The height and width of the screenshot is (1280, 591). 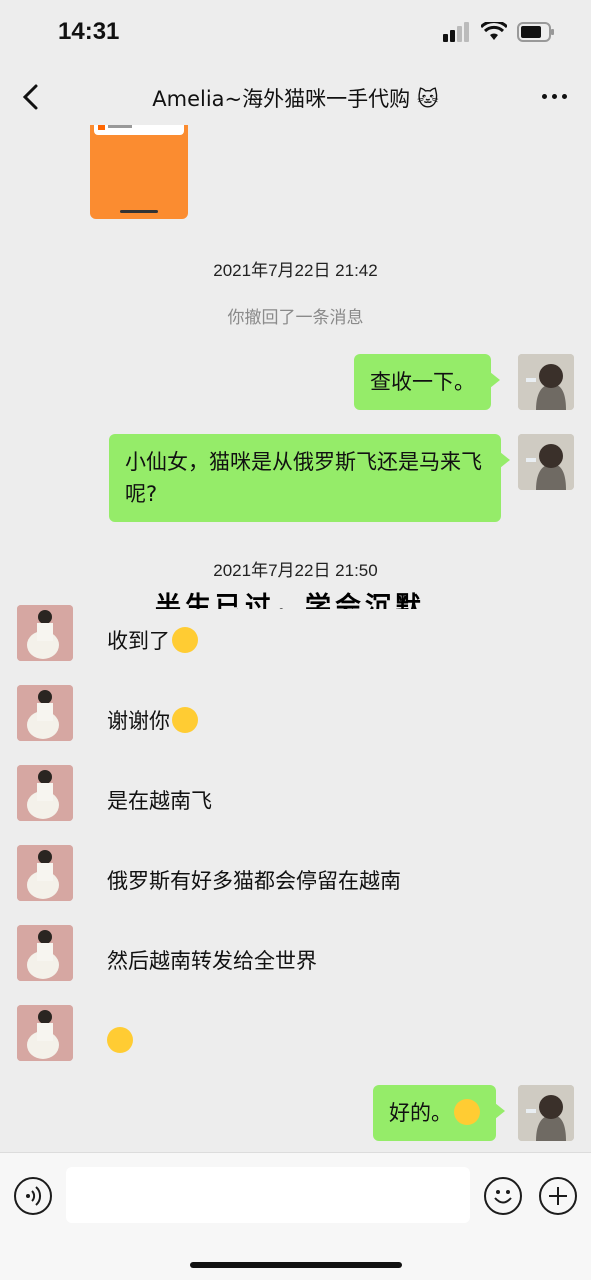 What do you see at coordinates (494, 31) in the screenshot?
I see `wifi-icon` at bounding box center [494, 31].